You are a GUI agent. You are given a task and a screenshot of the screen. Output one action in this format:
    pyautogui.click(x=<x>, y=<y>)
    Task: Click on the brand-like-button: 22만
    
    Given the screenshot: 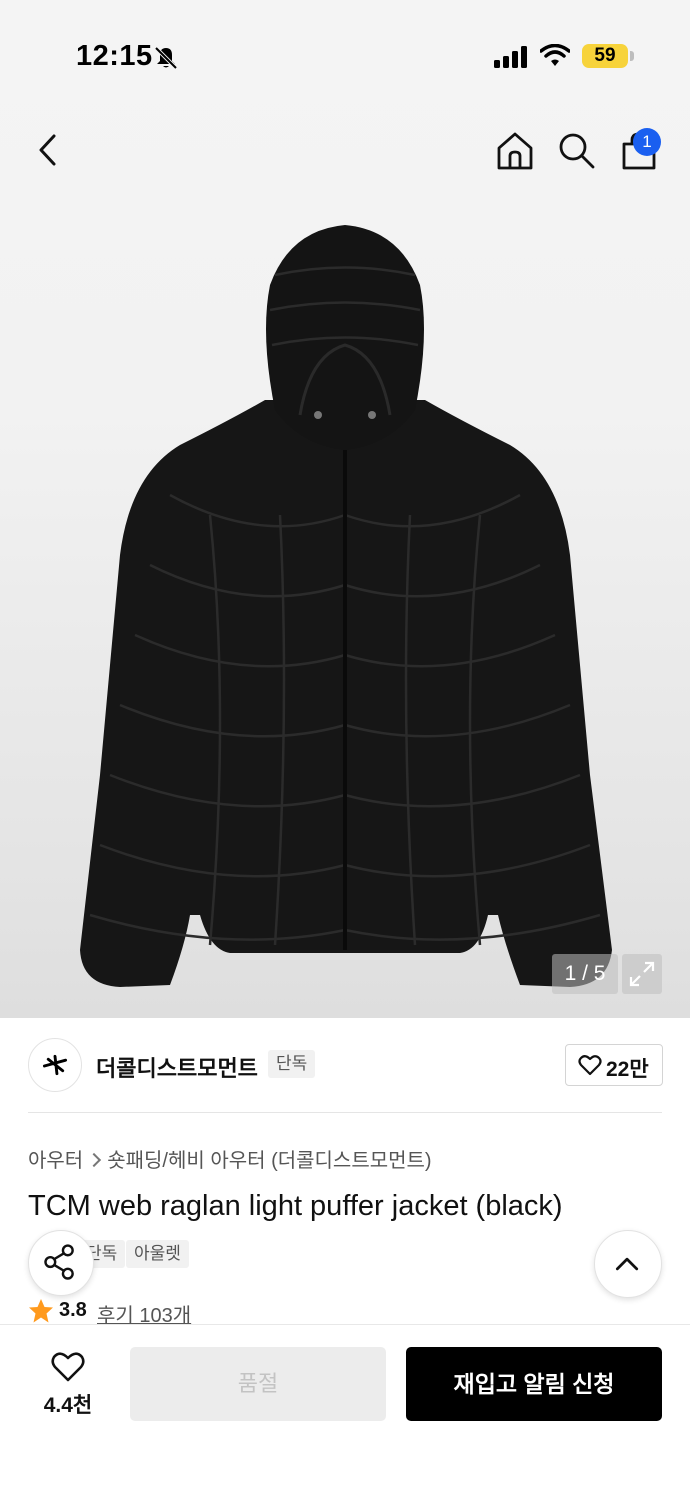 What is the action you would take?
    pyautogui.click(x=614, y=1065)
    